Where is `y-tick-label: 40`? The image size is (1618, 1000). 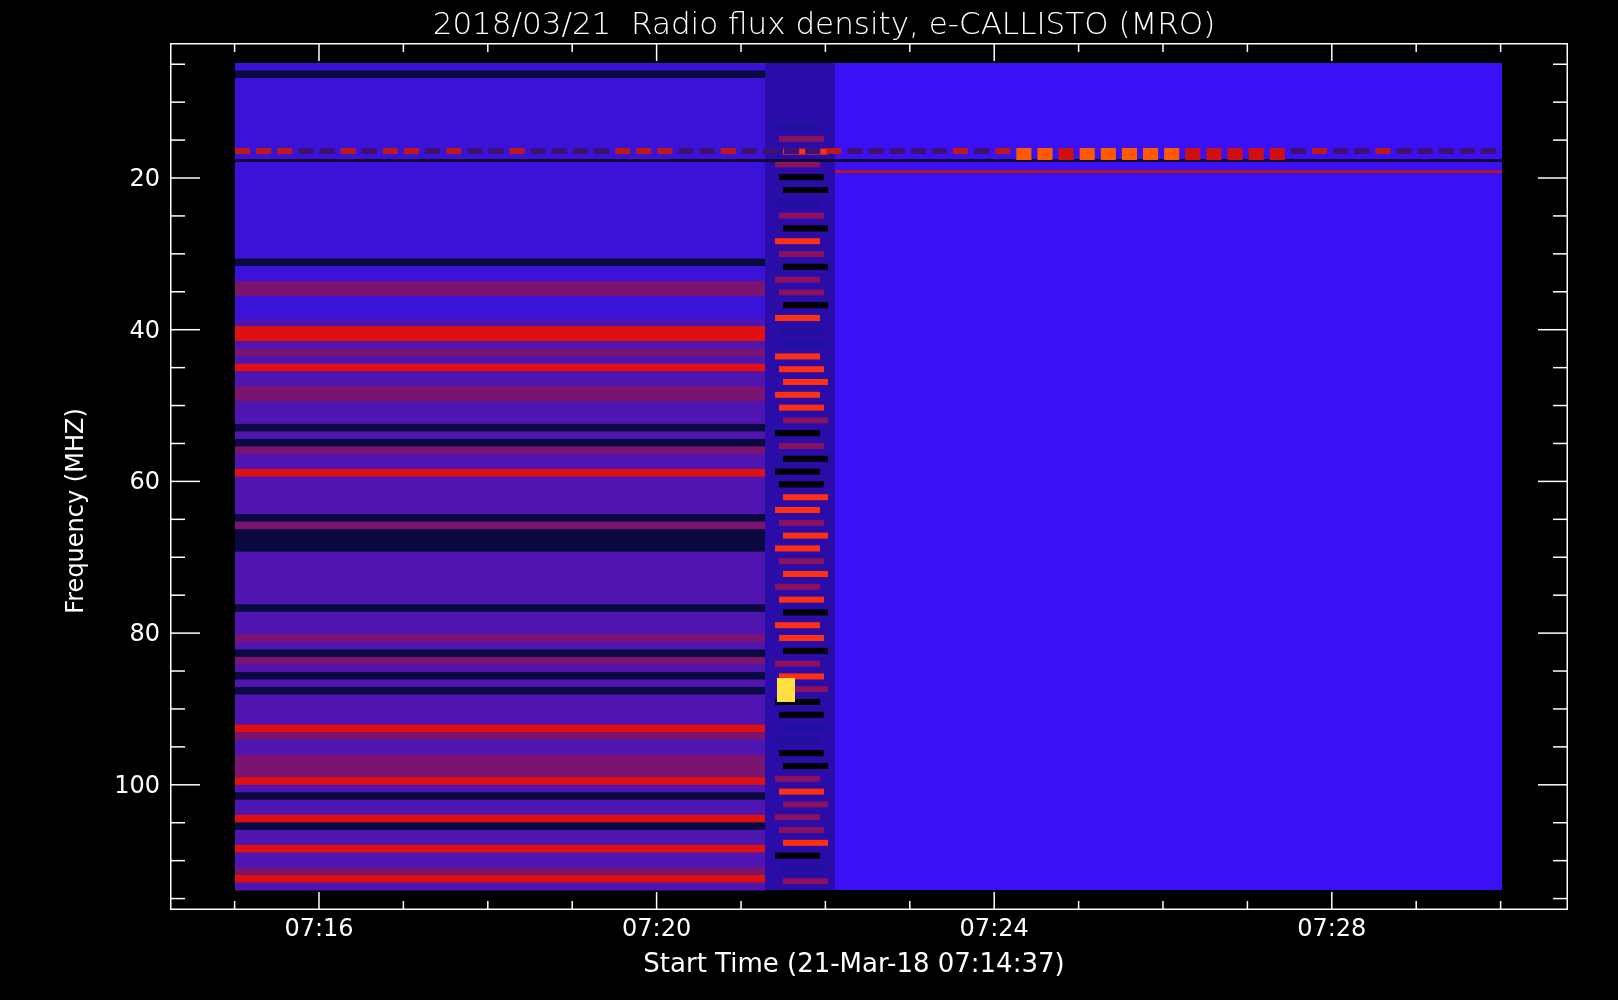
y-tick-label: 40 is located at coordinates (144, 329).